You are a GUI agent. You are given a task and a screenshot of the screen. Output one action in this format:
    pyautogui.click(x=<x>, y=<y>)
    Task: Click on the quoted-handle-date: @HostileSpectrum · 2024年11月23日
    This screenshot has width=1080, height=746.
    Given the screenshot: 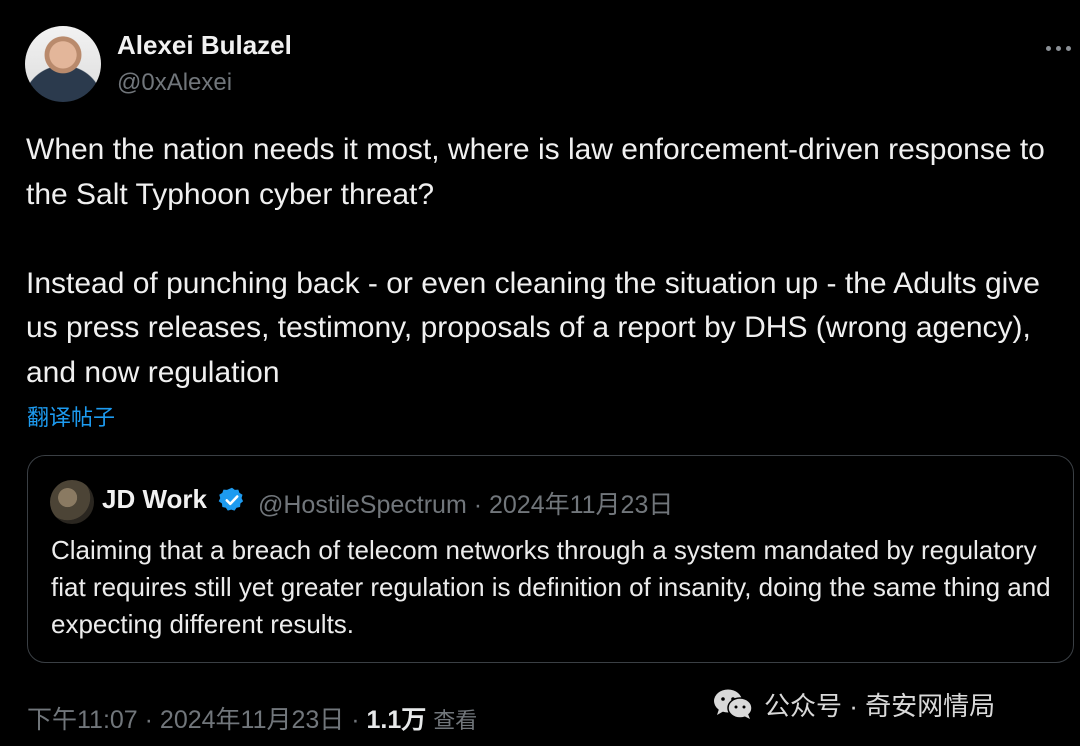 What is the action you would take?
    pyautogui.click(x=465, y=503)
    